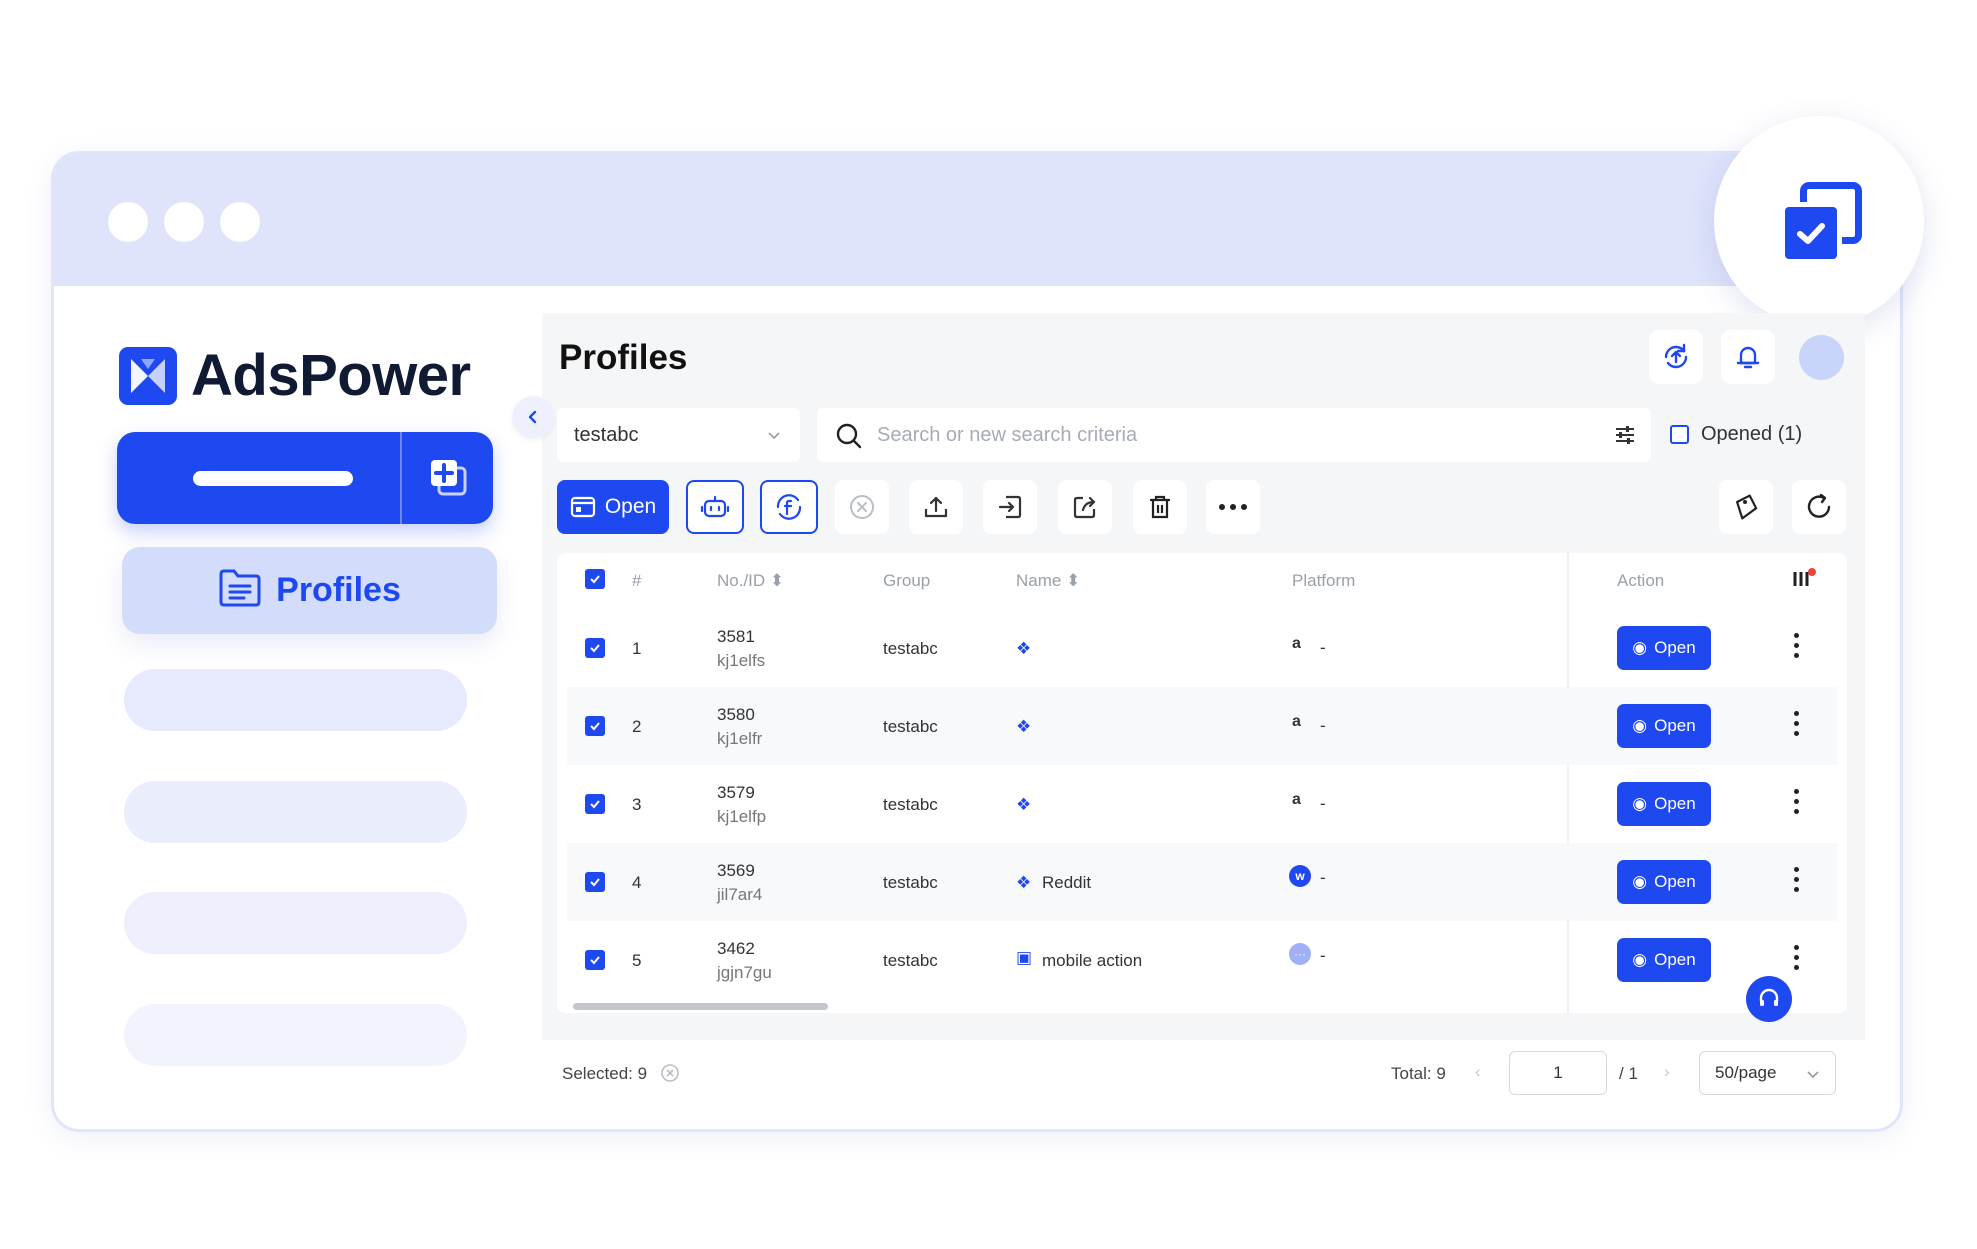 The image size is (1977, 1249). What do you see at coordinates (715, 507) in the screenshot?
I see `robot-icon` at bounding box center [715, 507].